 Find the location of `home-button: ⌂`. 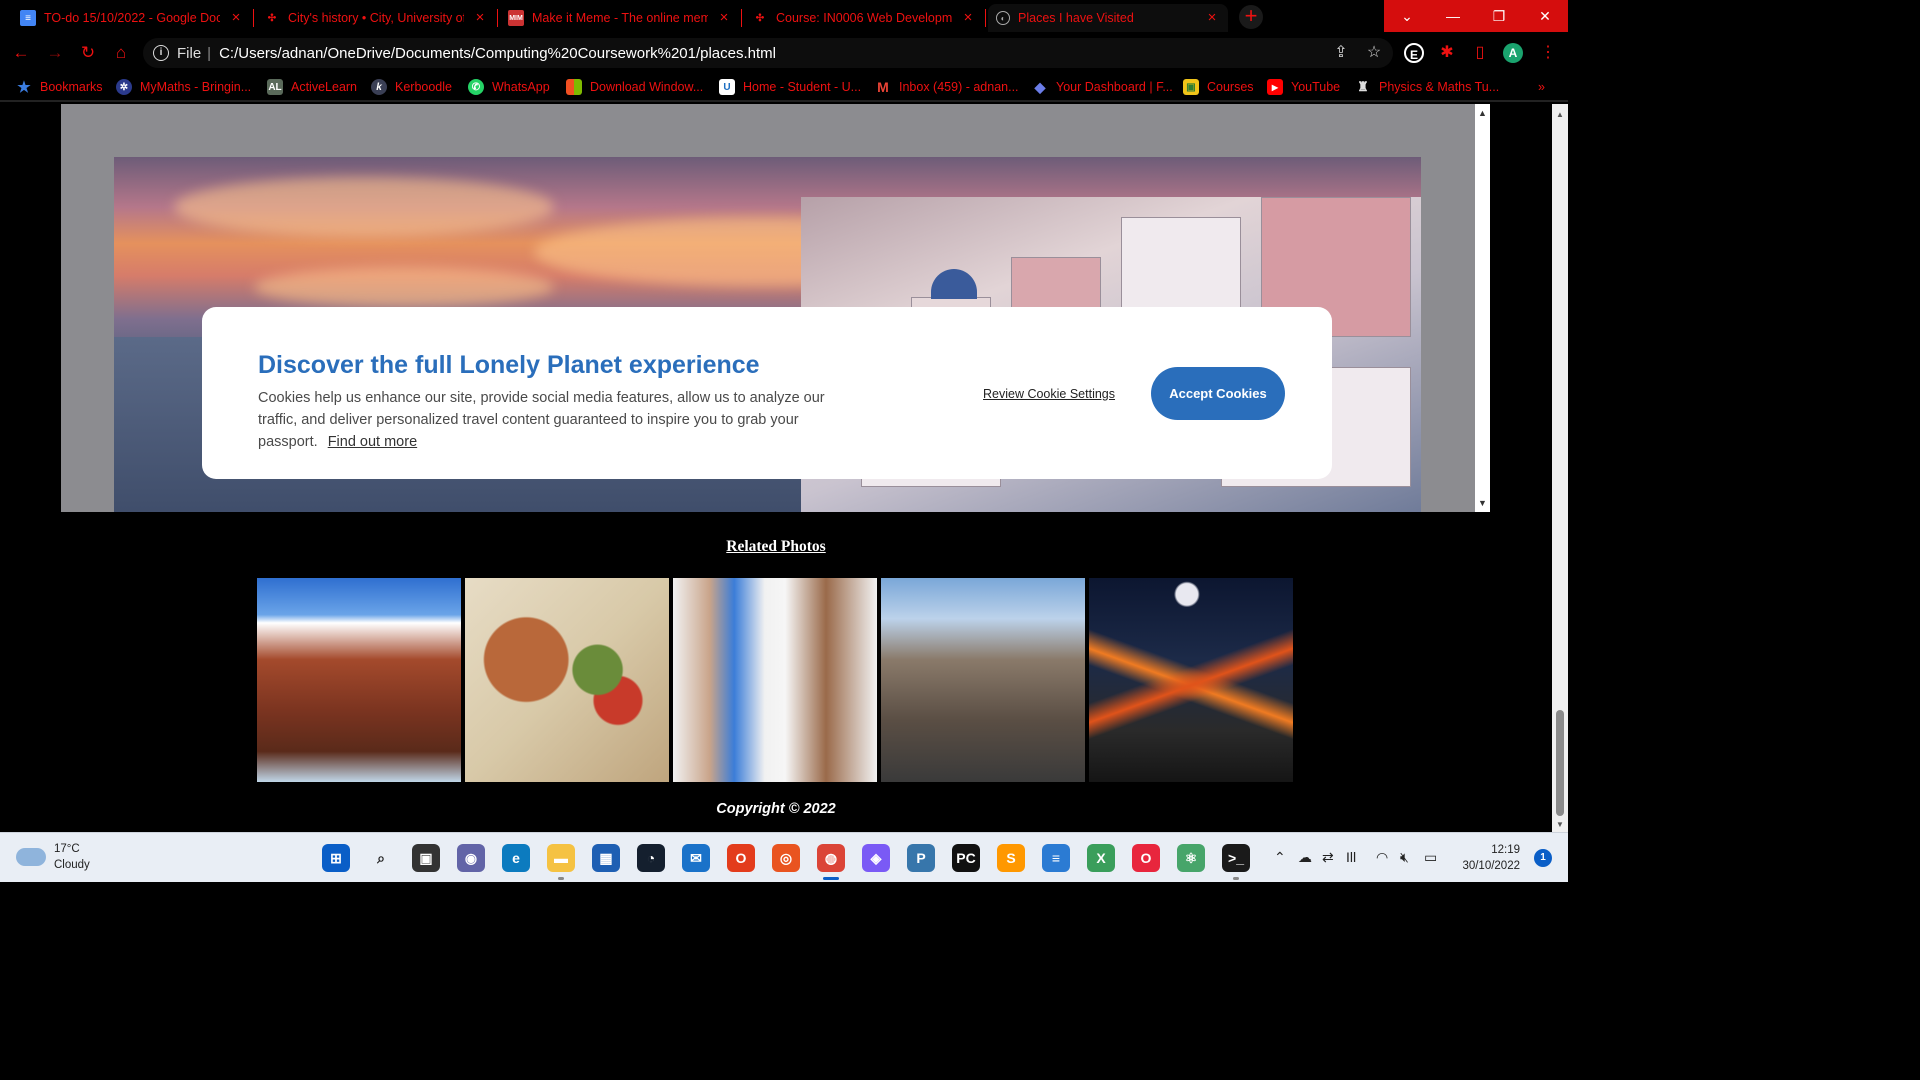

home-button: ⌂ is located at coordinates (121, 53).